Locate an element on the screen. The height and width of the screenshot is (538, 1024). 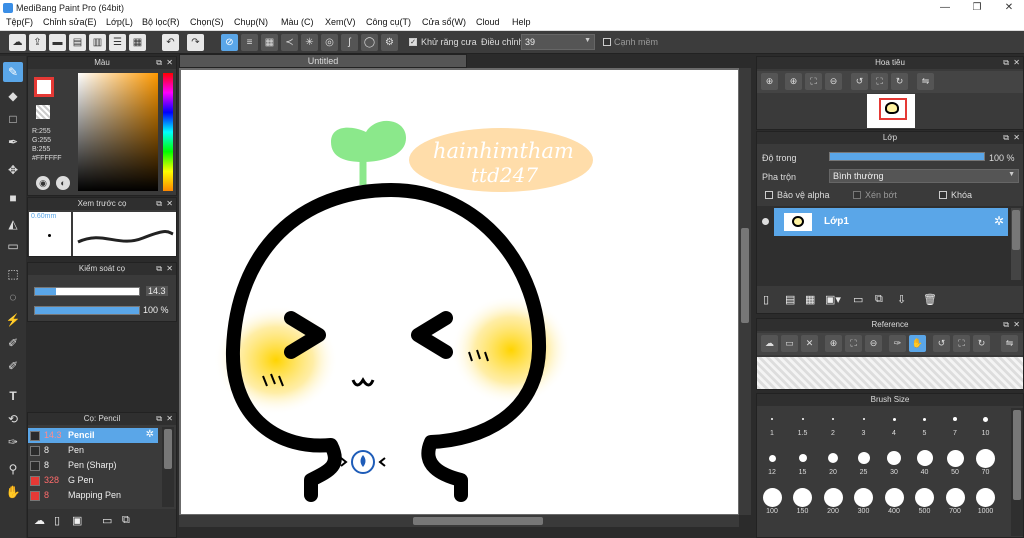
new-file-icon: ▤ is located at coordinates (77, 42).